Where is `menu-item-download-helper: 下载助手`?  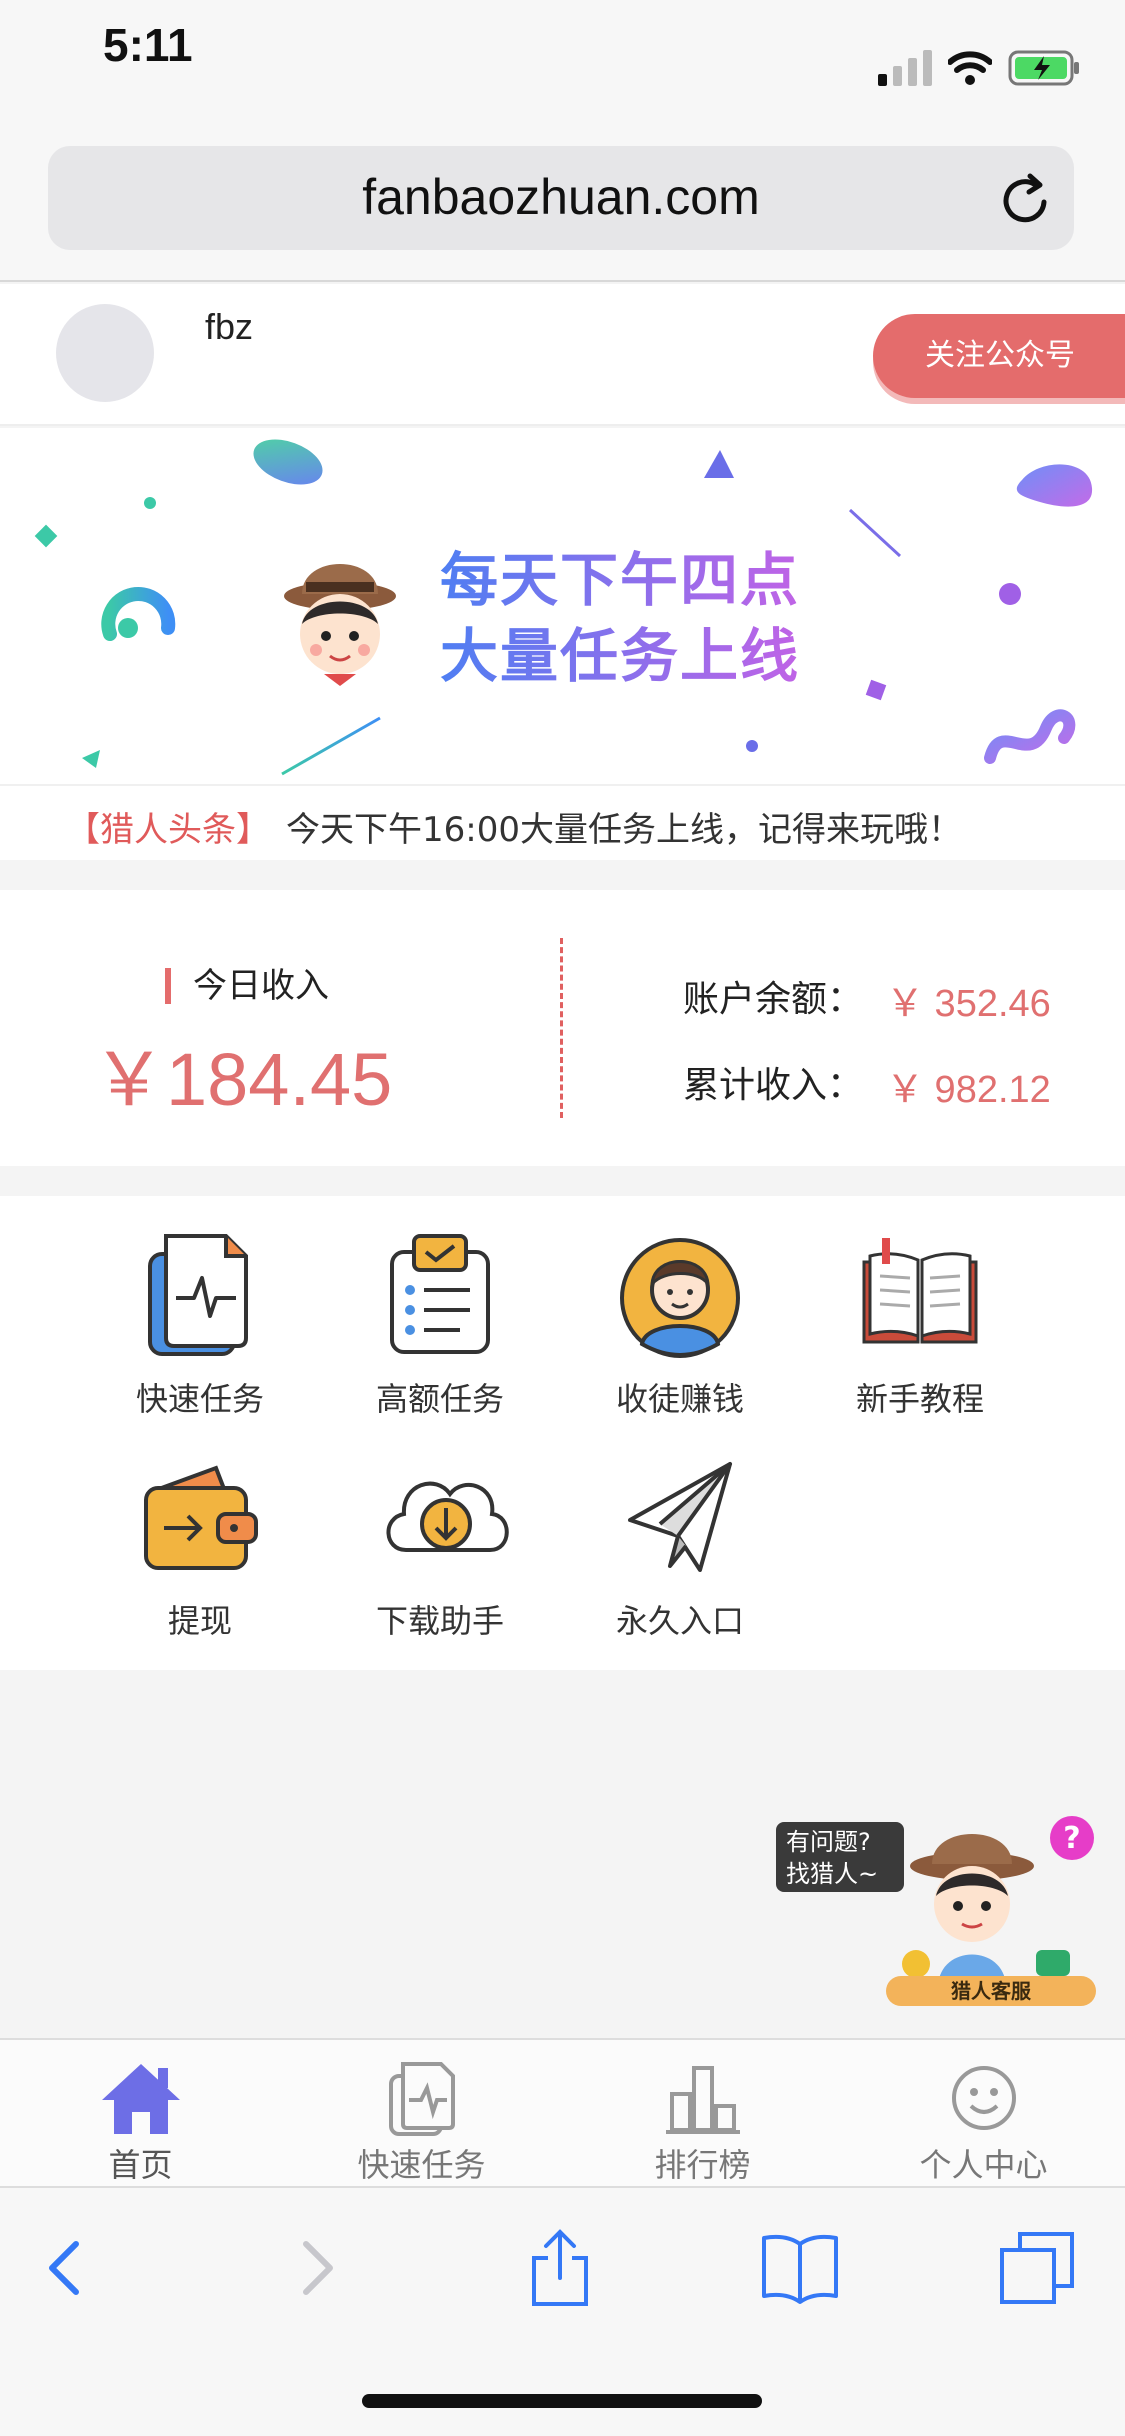 menu-item-download-helper: 下载助手 is located at coordinates (440, 1549).